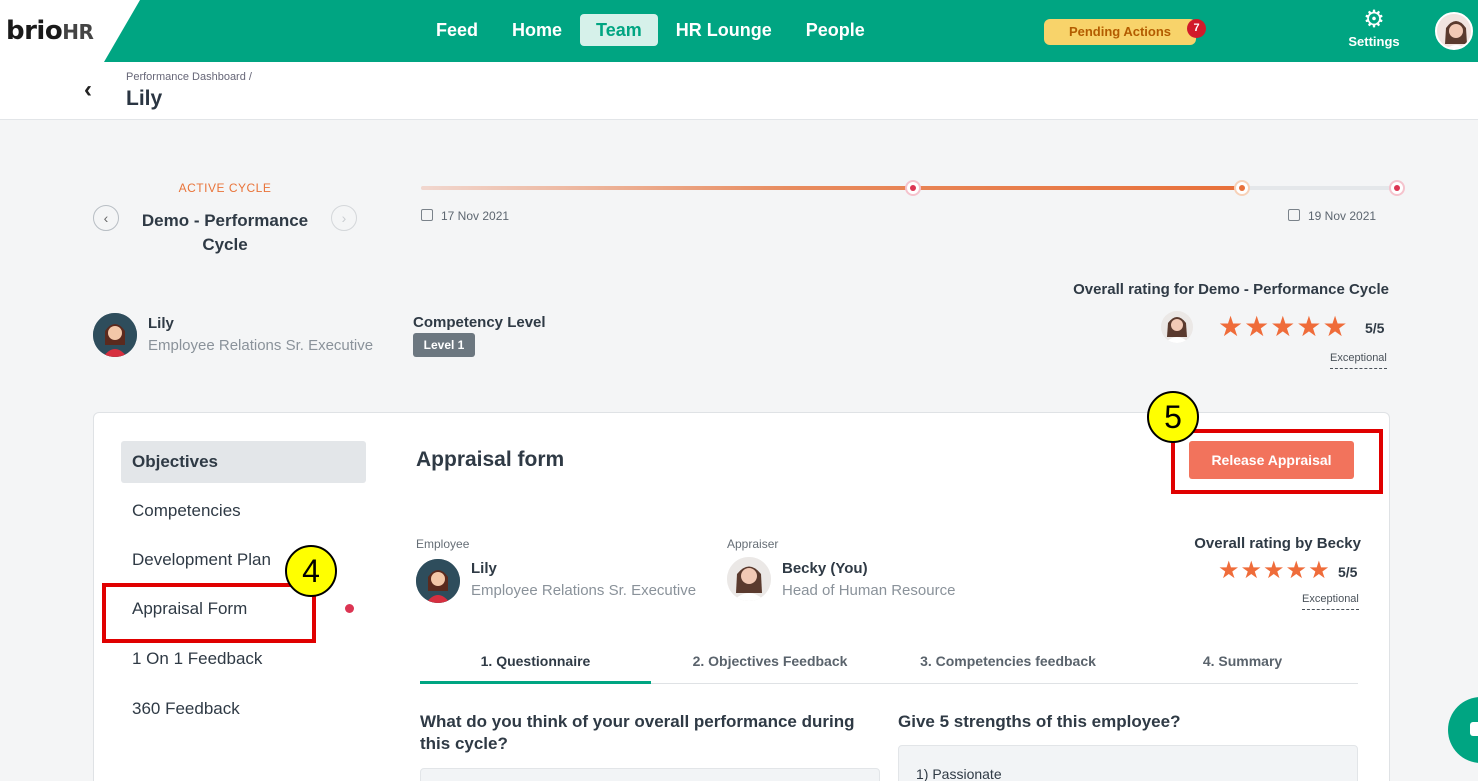  I want to click on form-employee-illustration, so click(438, 581).